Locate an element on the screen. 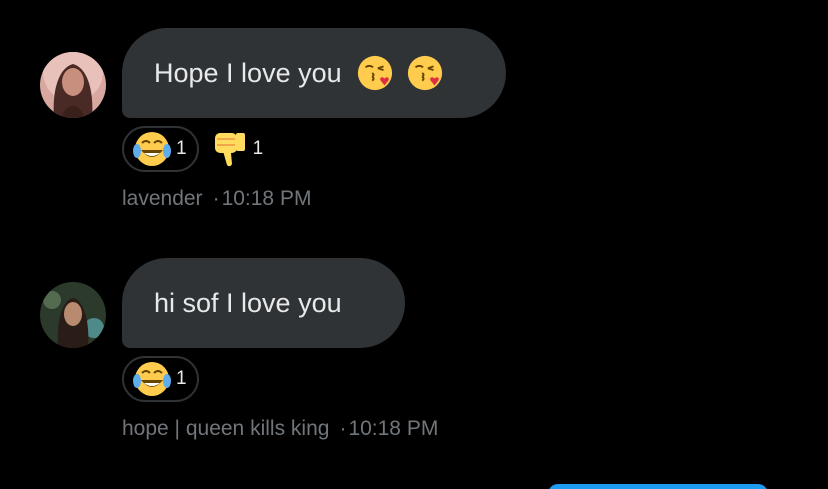 Image resolution: width=828 pixels, height=489 pixels. message-bubble: Hope I love you is located at coordinates (314, 73).